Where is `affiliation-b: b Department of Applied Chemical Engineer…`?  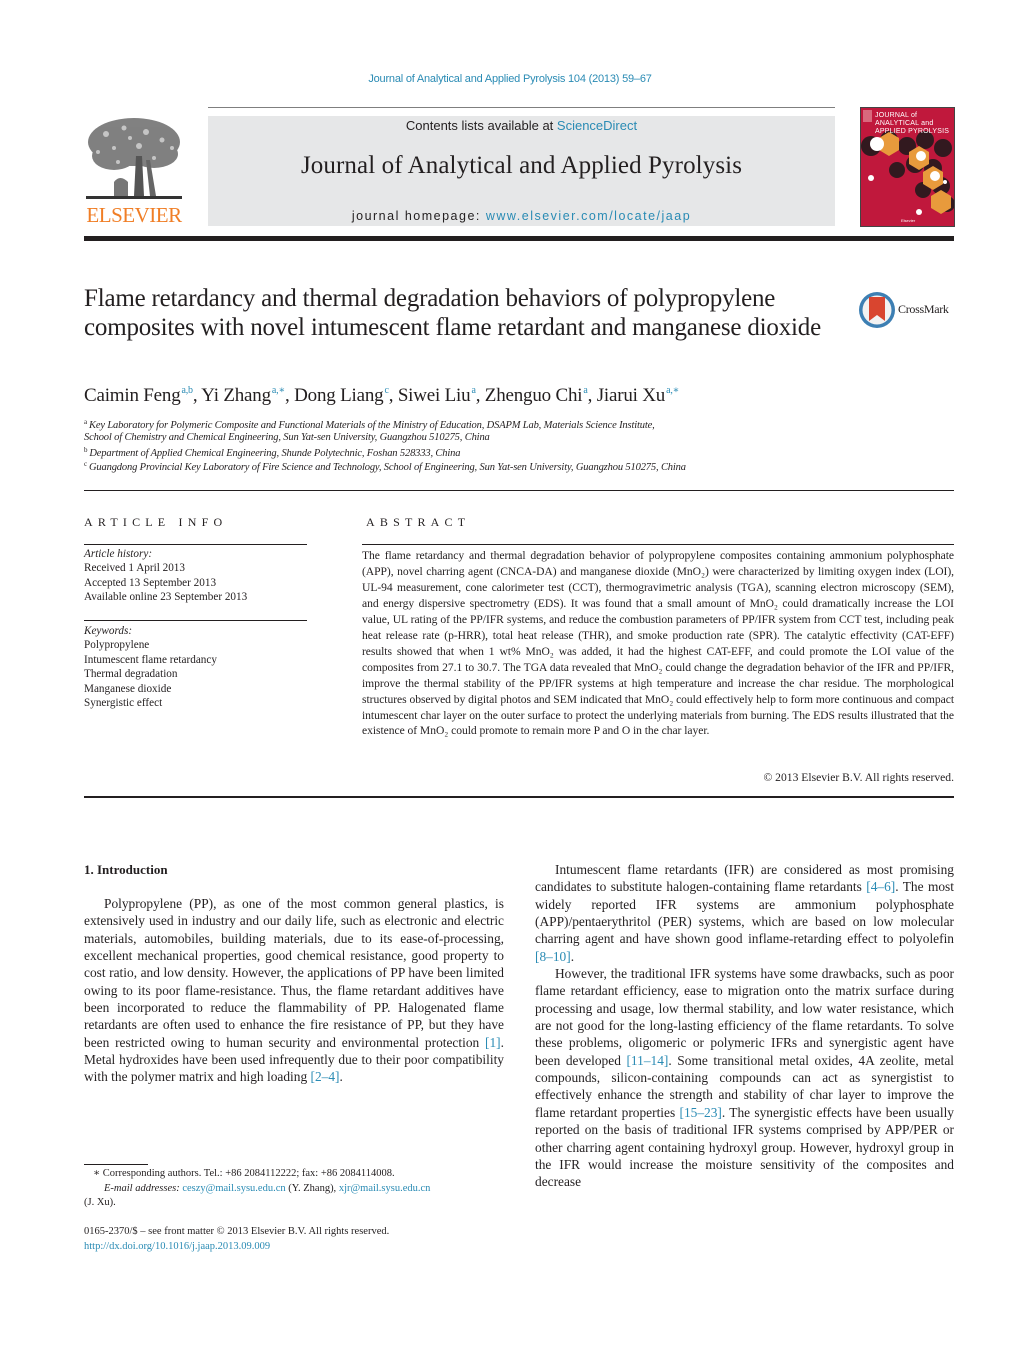
affiliation-b: b Department of Applied Chemical Engineer… is located at coordinates (272, 452).